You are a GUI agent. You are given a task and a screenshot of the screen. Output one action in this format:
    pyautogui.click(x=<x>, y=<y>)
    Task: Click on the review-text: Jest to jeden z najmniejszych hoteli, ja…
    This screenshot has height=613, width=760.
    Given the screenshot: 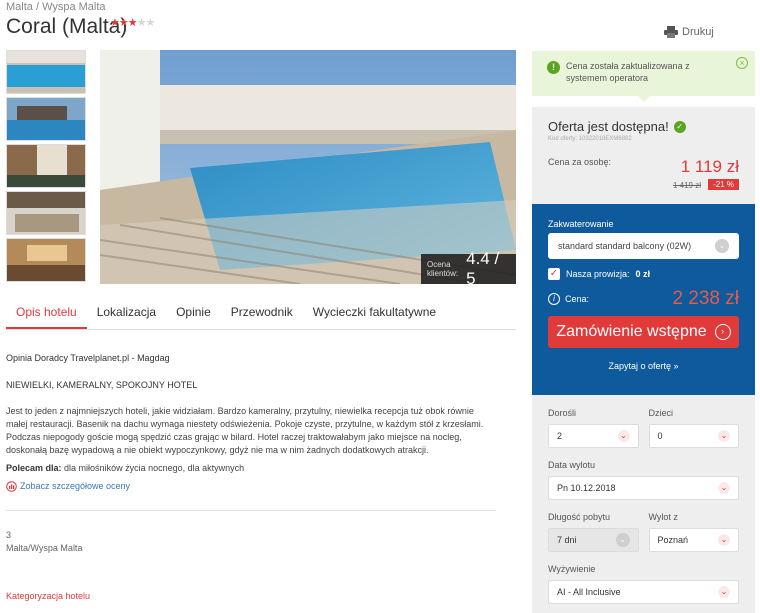 What is the action you would take?
    pyautogui.click(x=245, y=430)
    